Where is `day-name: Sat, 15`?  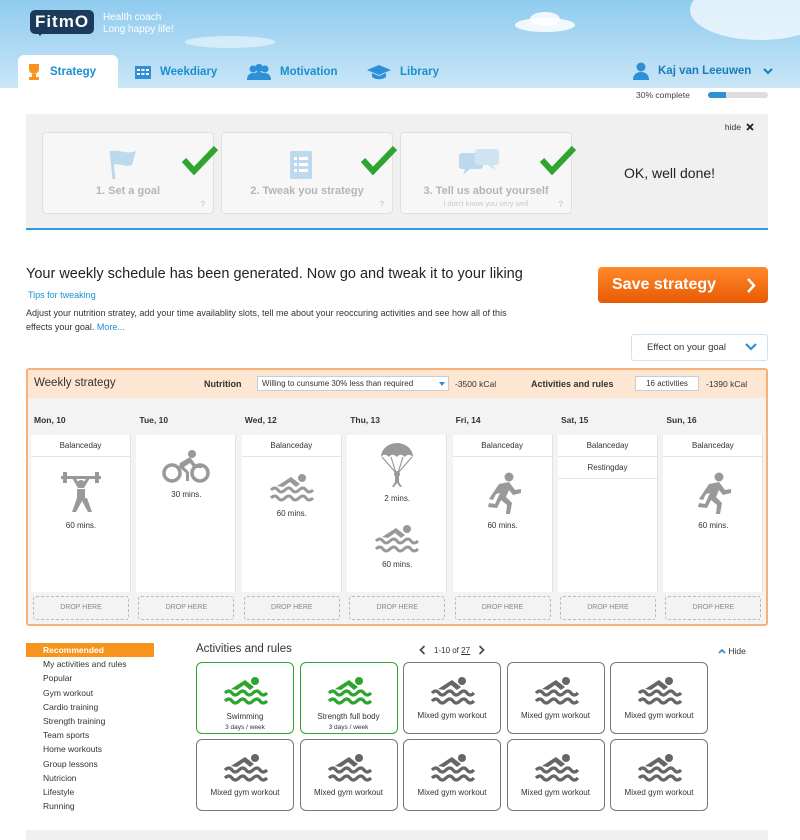 day-name: Sat, 15 is located at coordinates (575, 420).